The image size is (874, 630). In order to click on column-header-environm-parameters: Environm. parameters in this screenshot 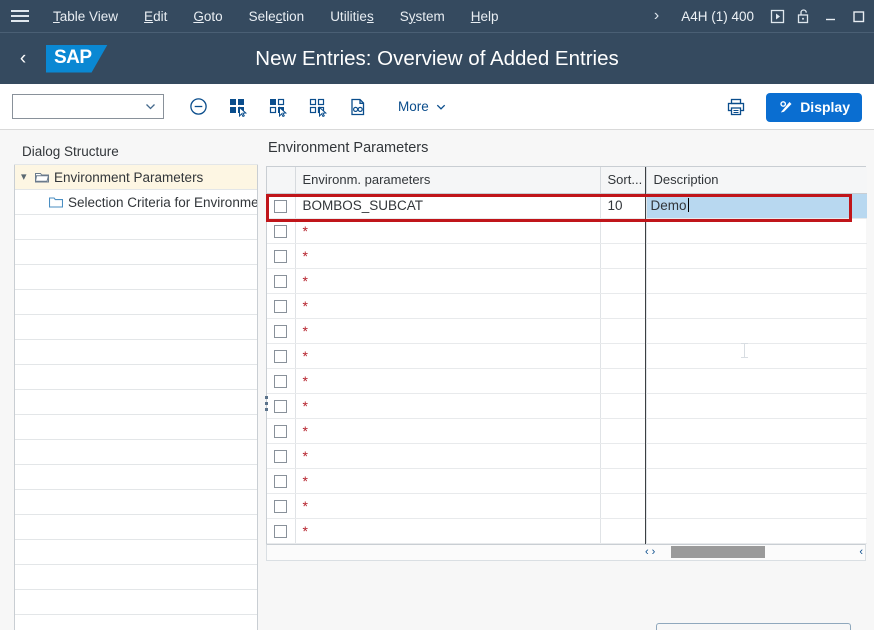, I will do `click(448, 180)`.